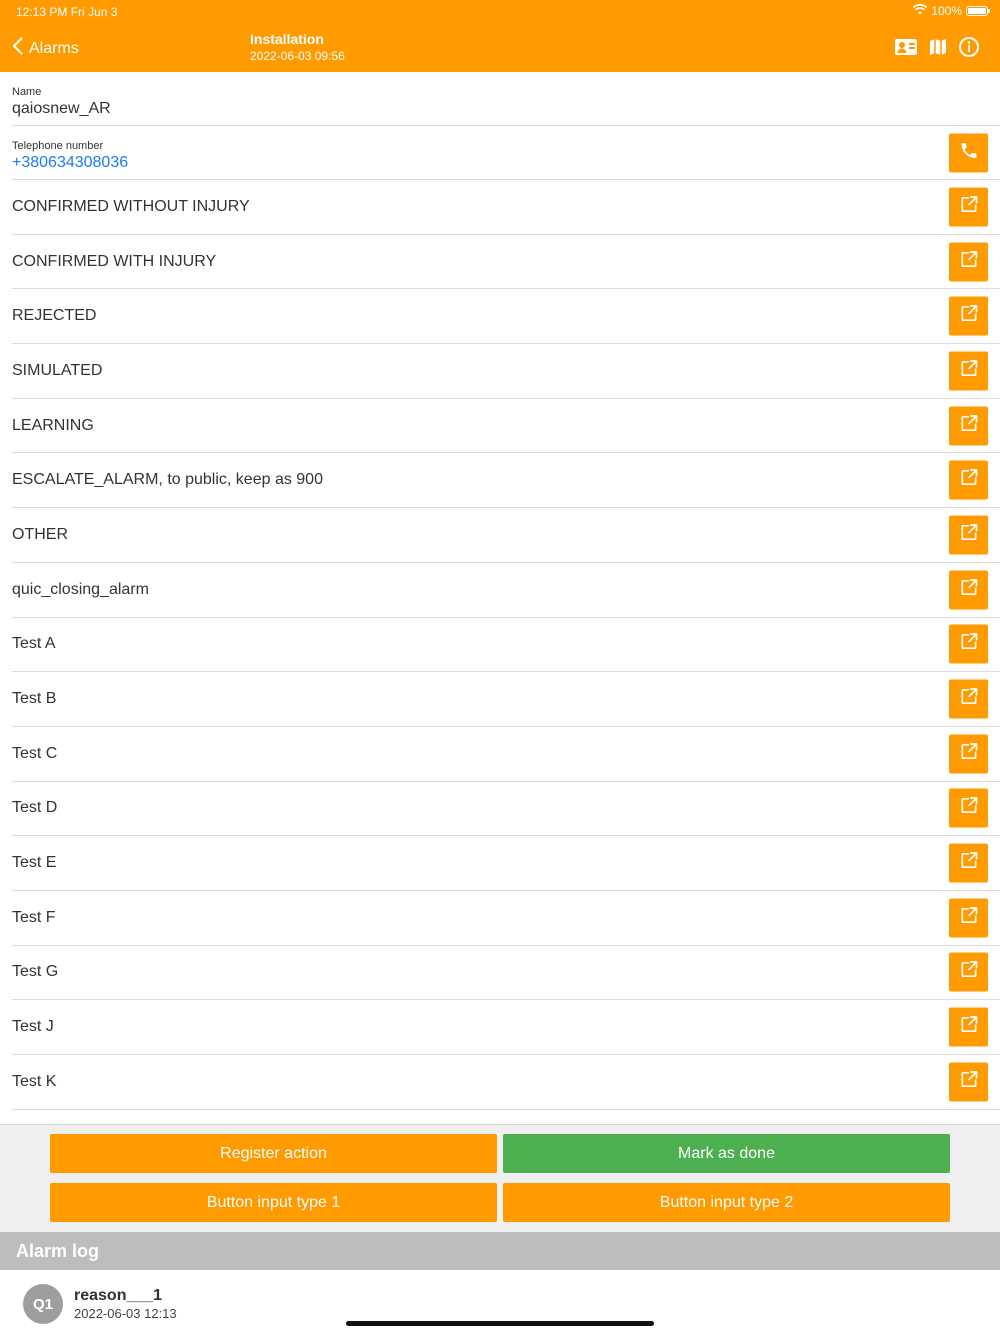  Describe the element at coordinates (506, 590) in the screenshot. I see `action-row: quic_closing_alarm` at that location.